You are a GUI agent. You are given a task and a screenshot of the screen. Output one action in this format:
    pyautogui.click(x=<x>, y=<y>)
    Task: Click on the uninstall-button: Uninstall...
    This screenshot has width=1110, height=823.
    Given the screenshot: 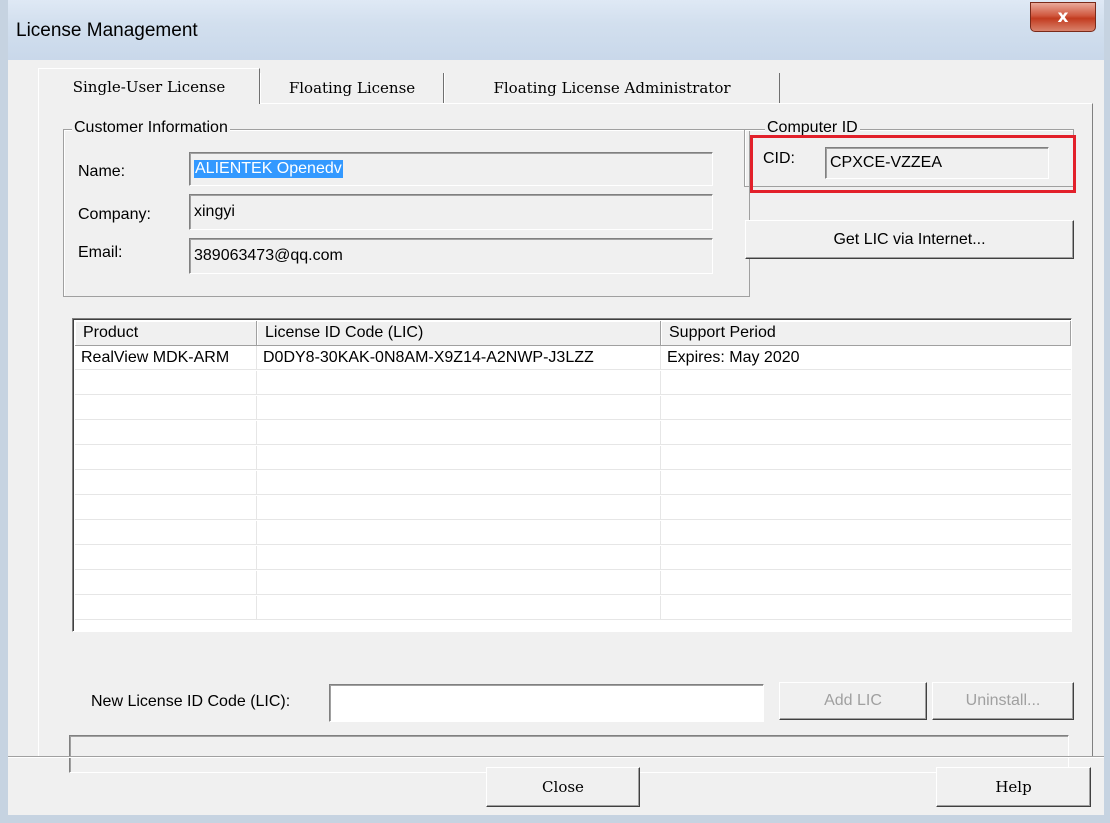 What is the action you would take?
    pyautogui.click(x=1003, y=701)
    